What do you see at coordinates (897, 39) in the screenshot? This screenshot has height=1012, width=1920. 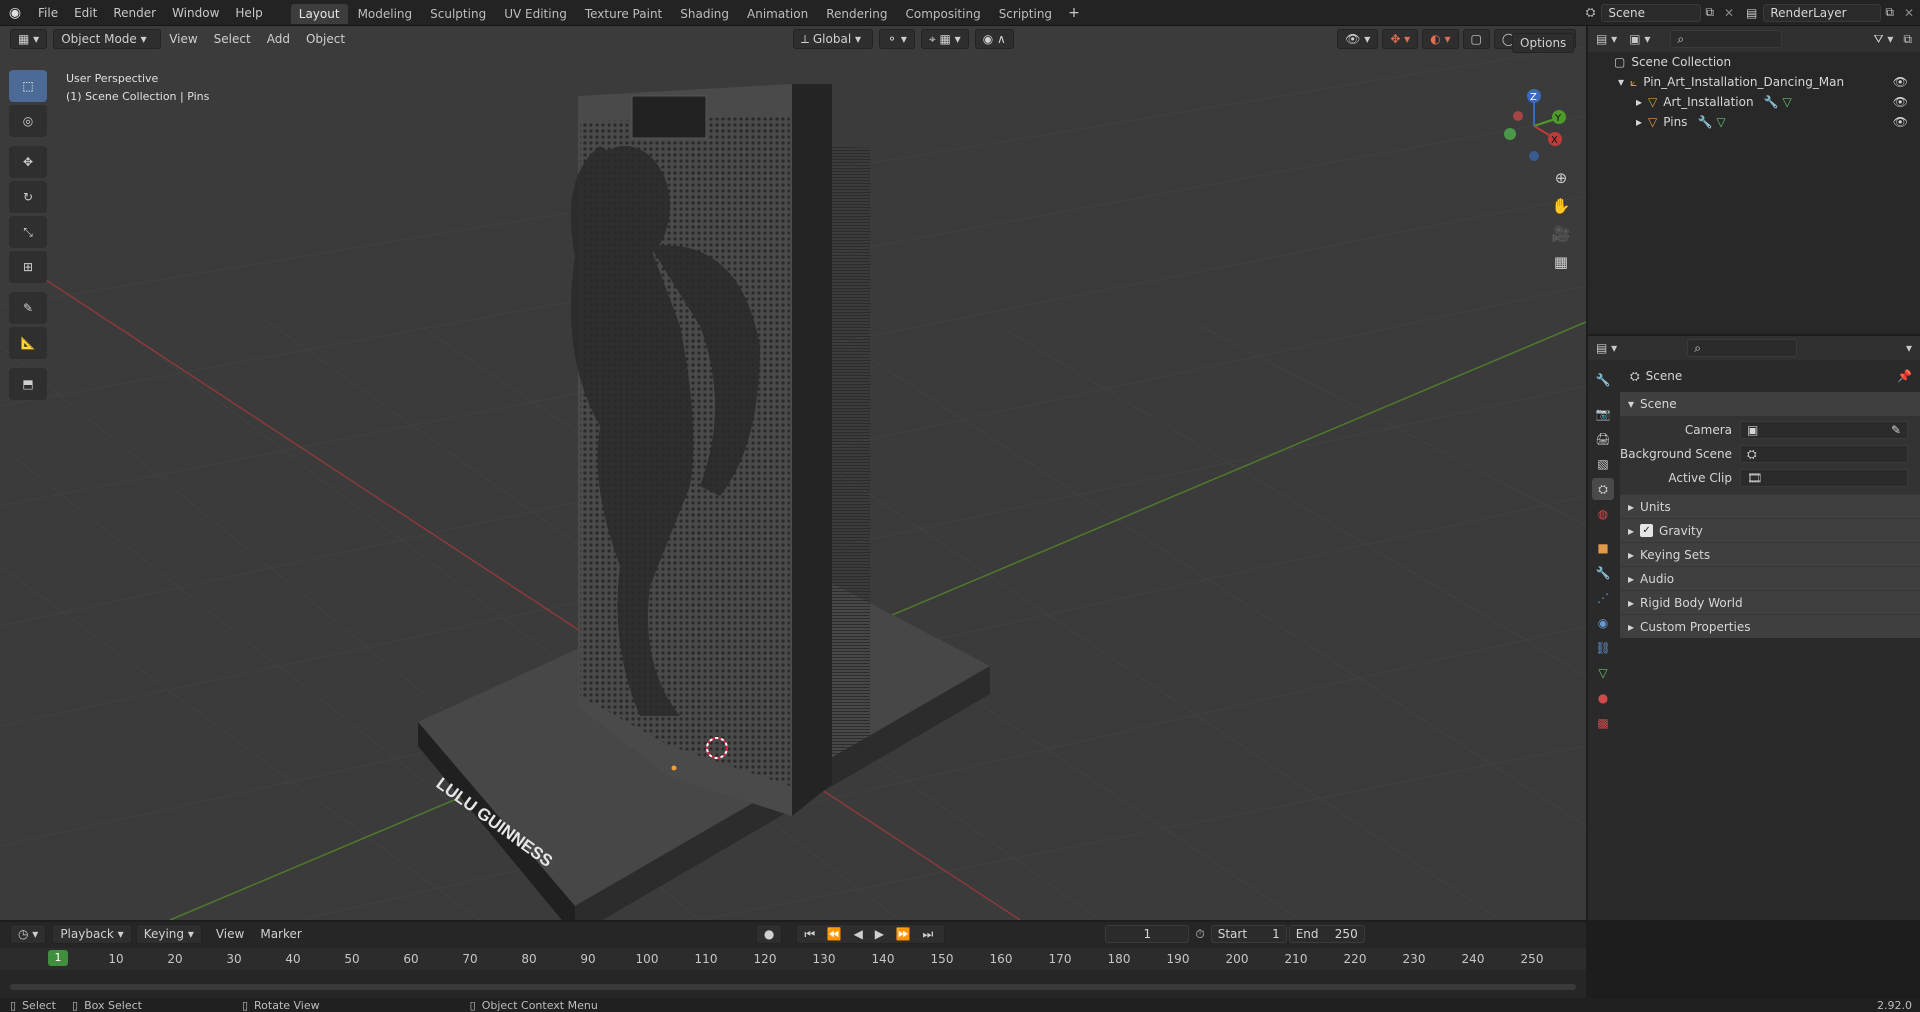 I see `pivot-icon: ⚬ ▾` at bounding box center [897, 39].